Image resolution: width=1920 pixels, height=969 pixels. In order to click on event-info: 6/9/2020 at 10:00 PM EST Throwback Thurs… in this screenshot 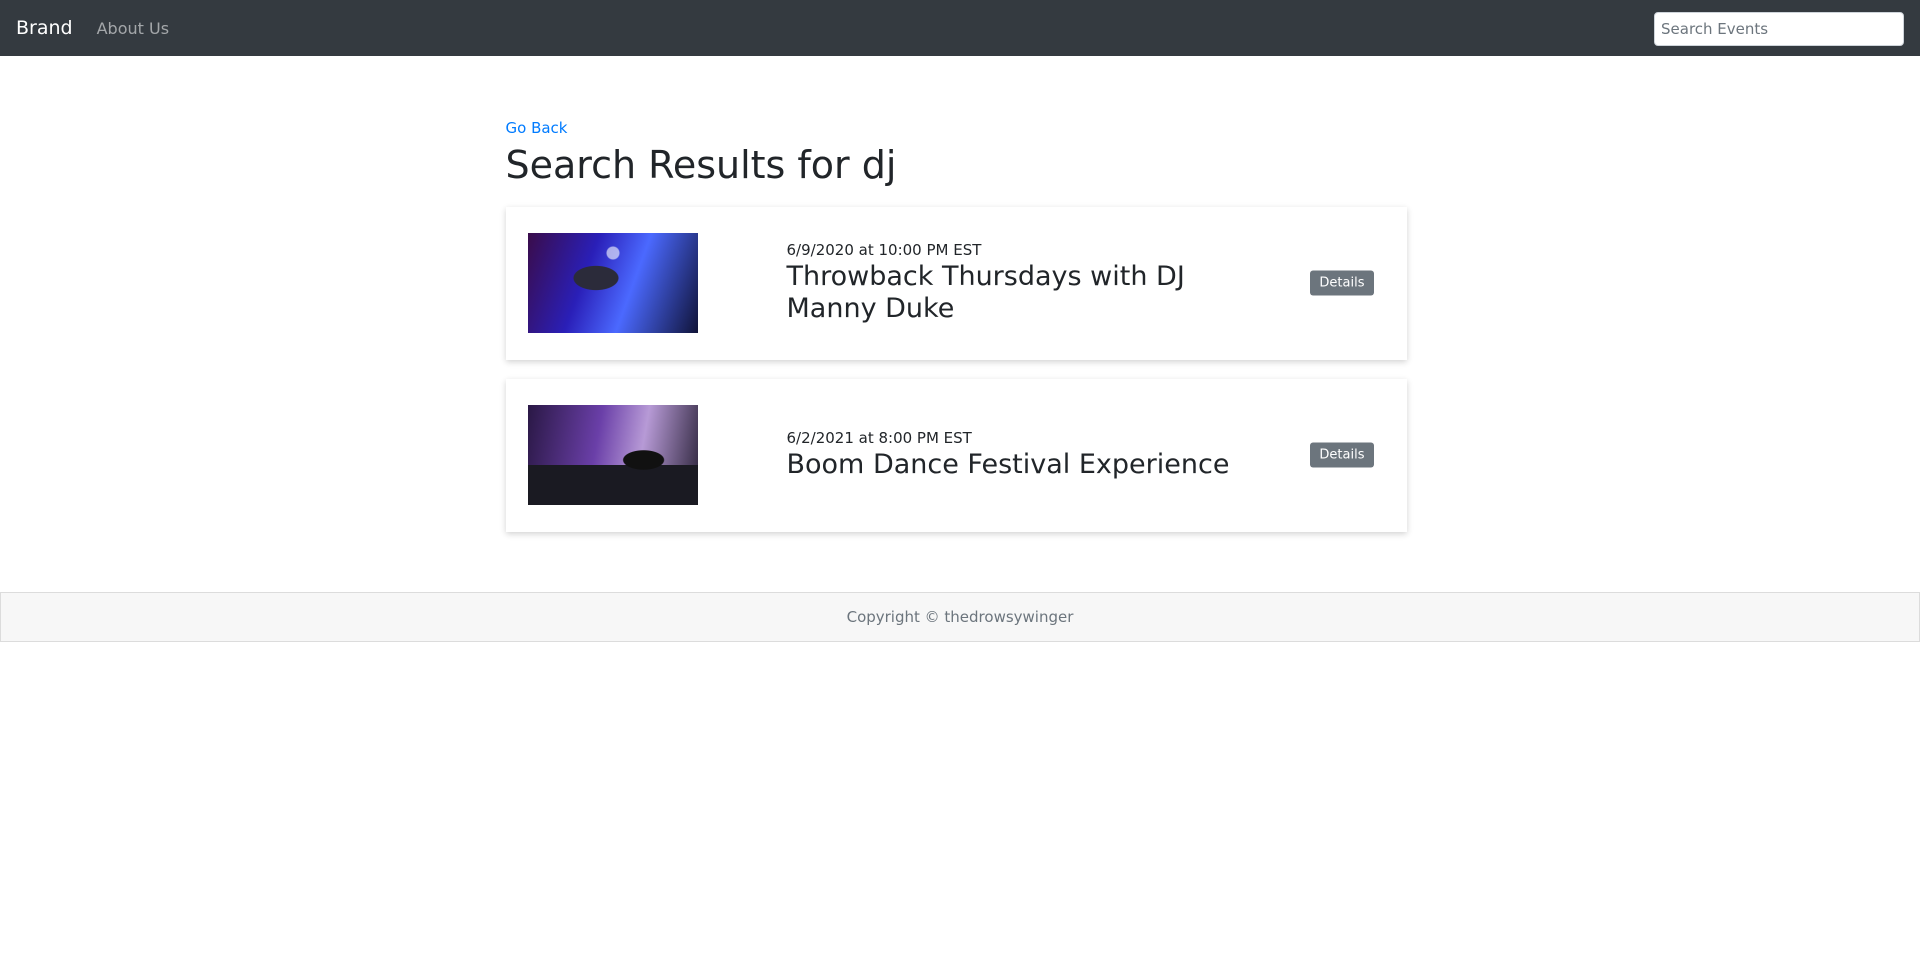, I will do `click(1032, 283)`.